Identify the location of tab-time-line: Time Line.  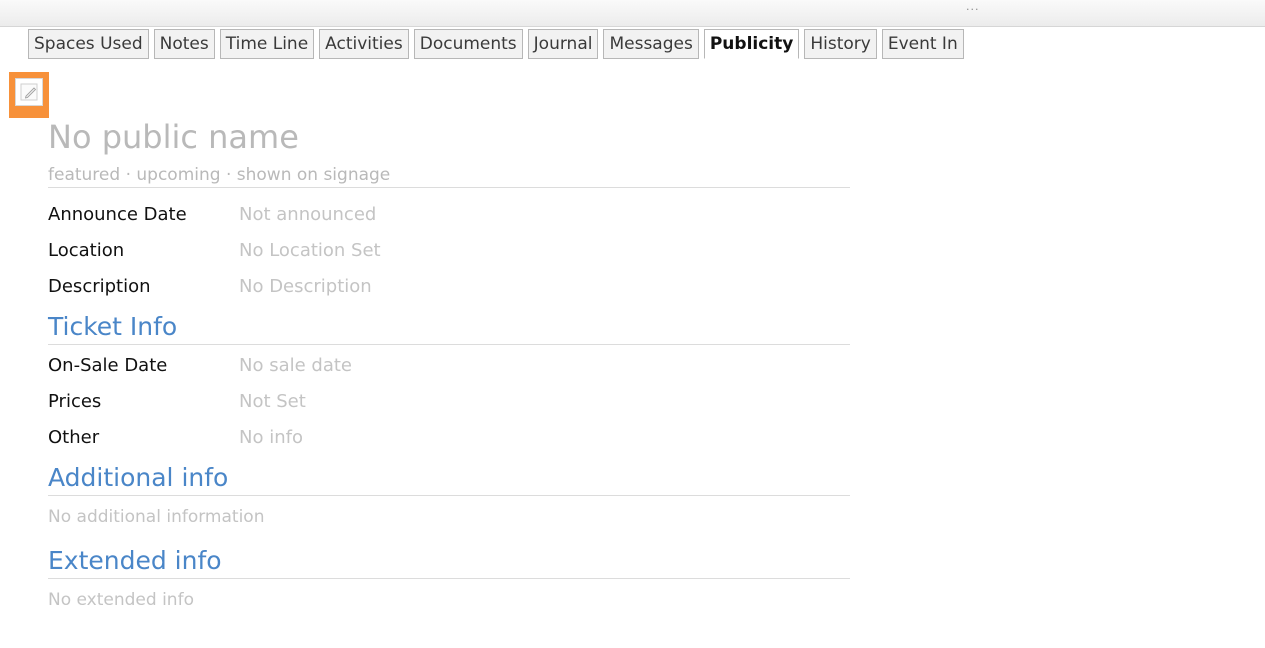
(267, 44).